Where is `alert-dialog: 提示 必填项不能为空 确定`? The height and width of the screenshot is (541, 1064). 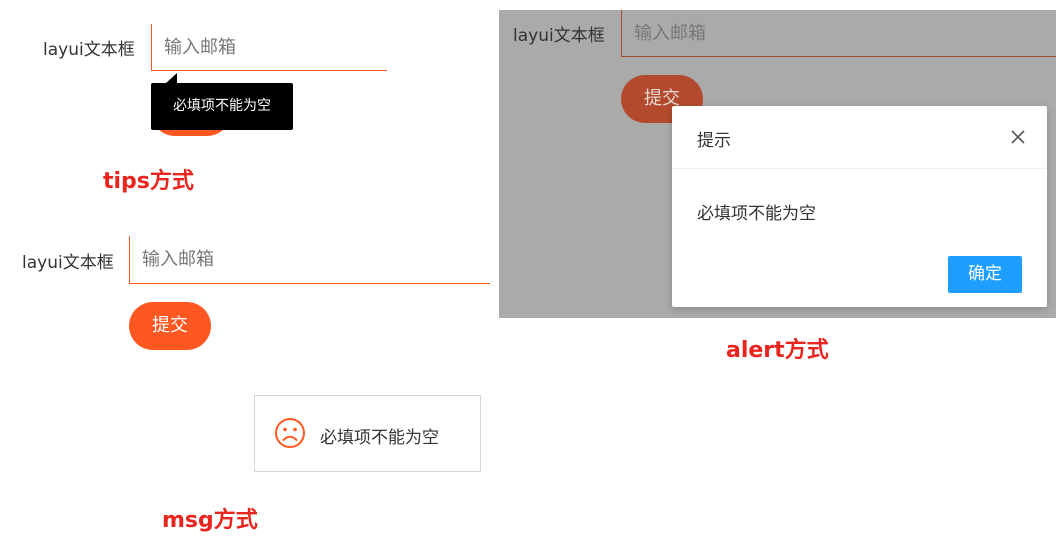
alert-dialog: 提示 必填项不能为空 确定 is located at coordinates (859, 206).